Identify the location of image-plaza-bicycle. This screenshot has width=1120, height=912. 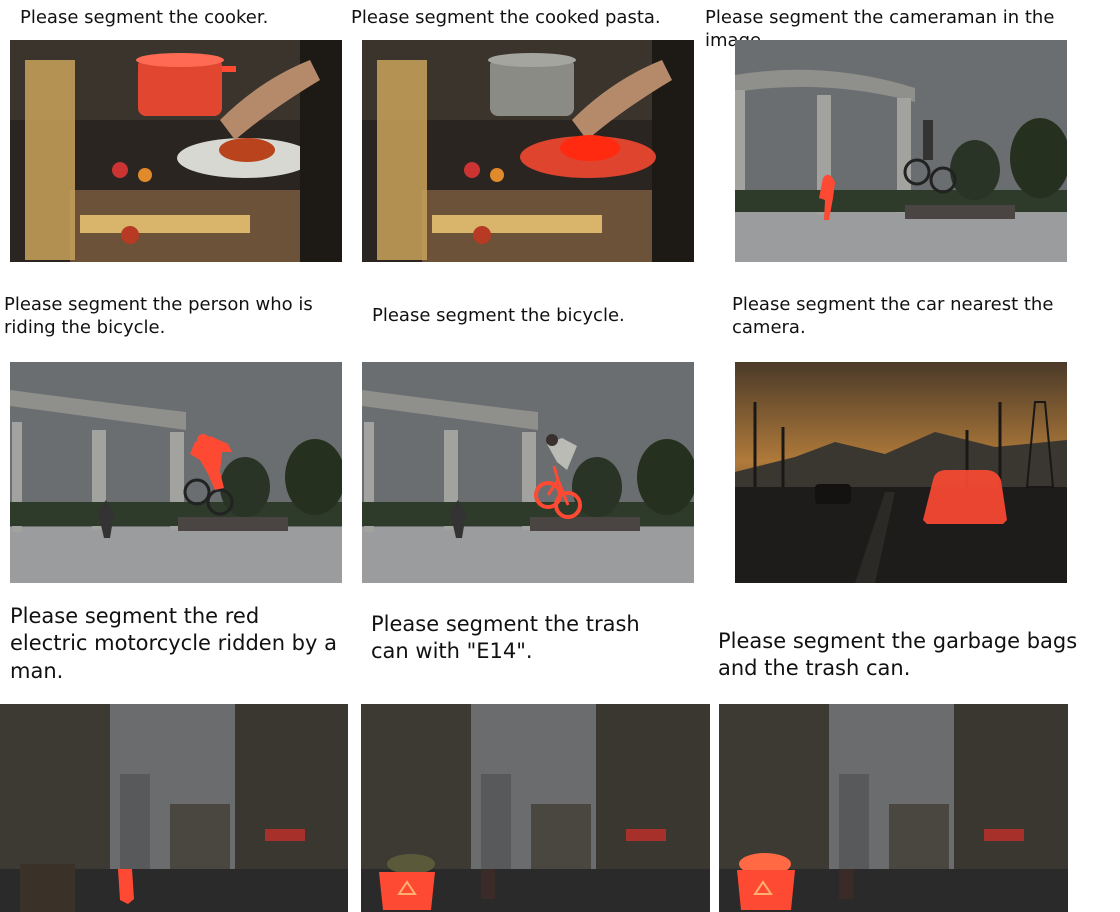
(528, 472).